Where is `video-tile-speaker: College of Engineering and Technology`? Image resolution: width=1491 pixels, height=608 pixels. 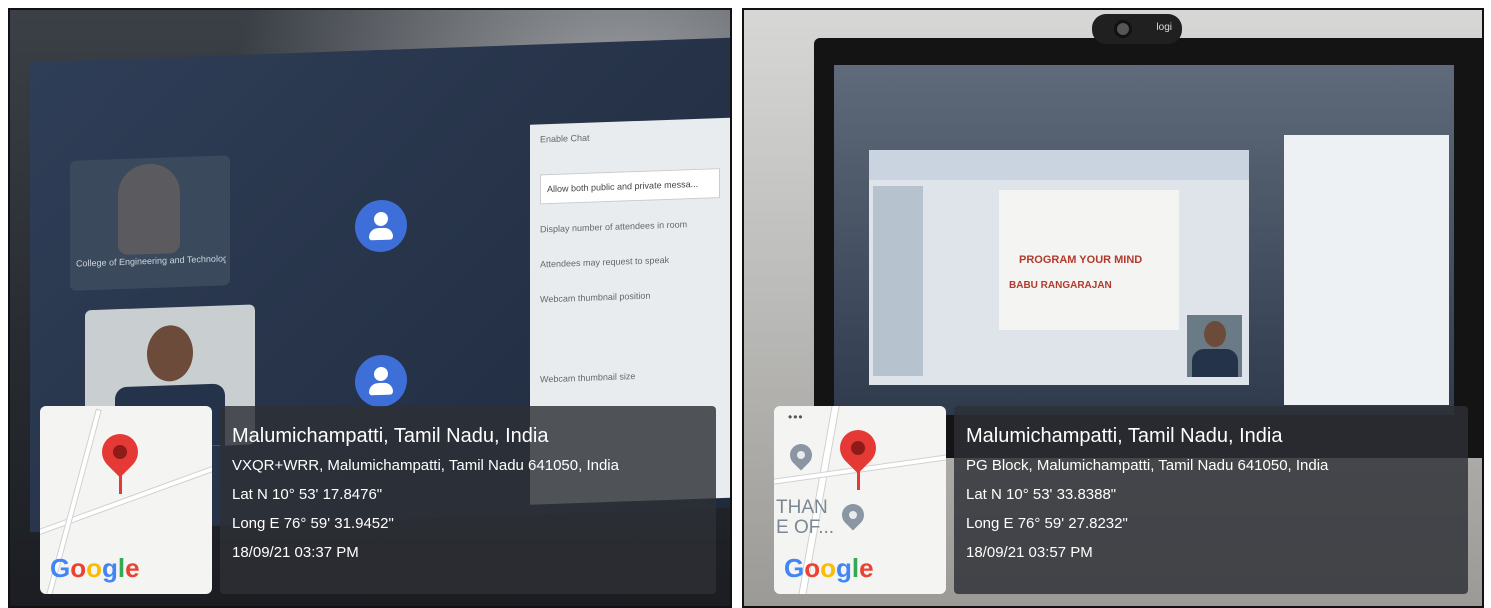 video-tile-speaker: College of Engineering and Technology is located at coordinates (150, 223).